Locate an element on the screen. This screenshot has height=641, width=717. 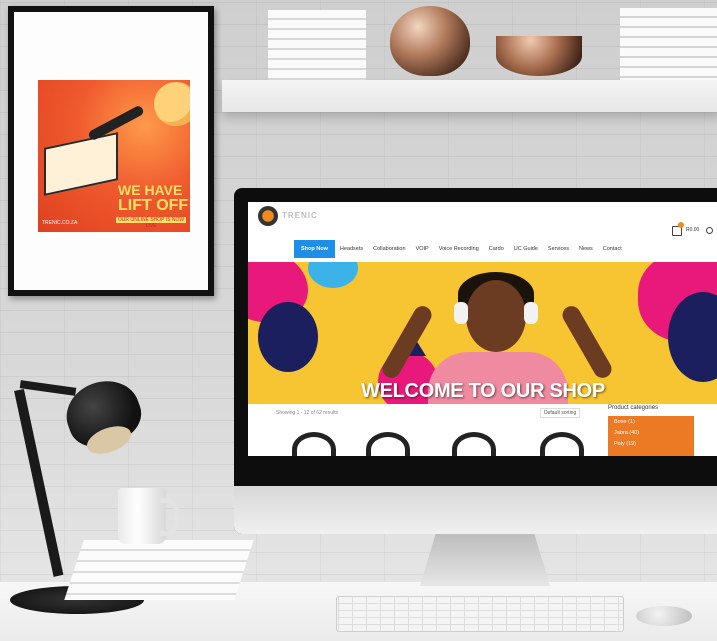
nav-services: Services is located at coordinates (558, 249).